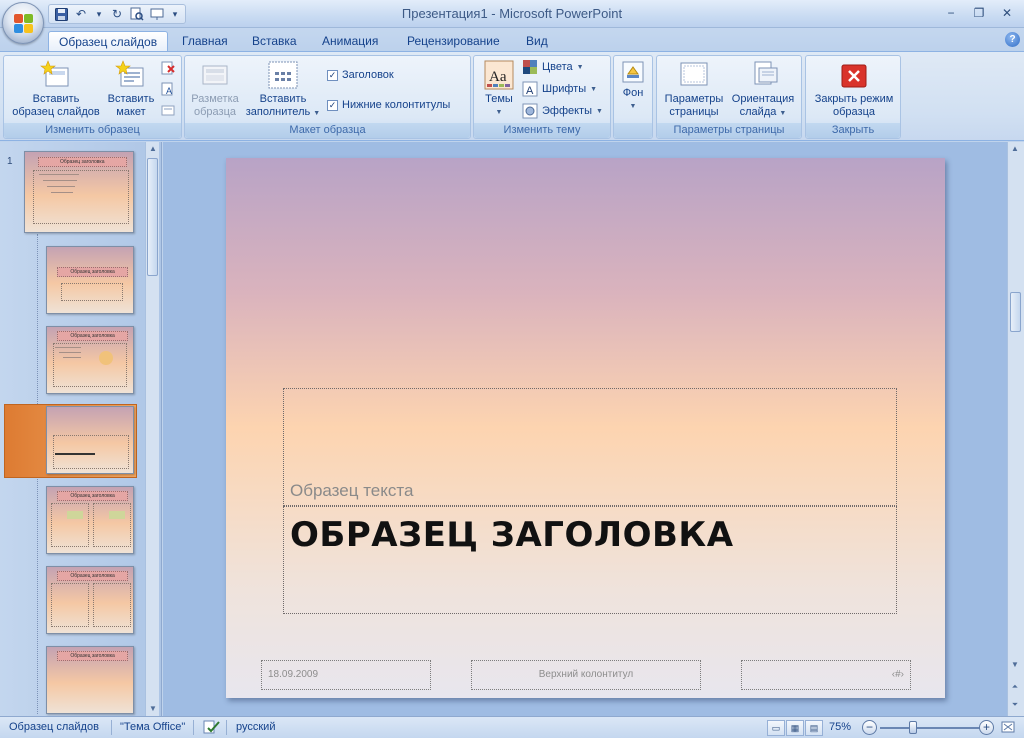 The width and height of the screenshot is (1024, 738). What do you see at coordinates (537, 41) in the screenshot?
I see `tab-view: Вид` at bounding box center [537, 41].